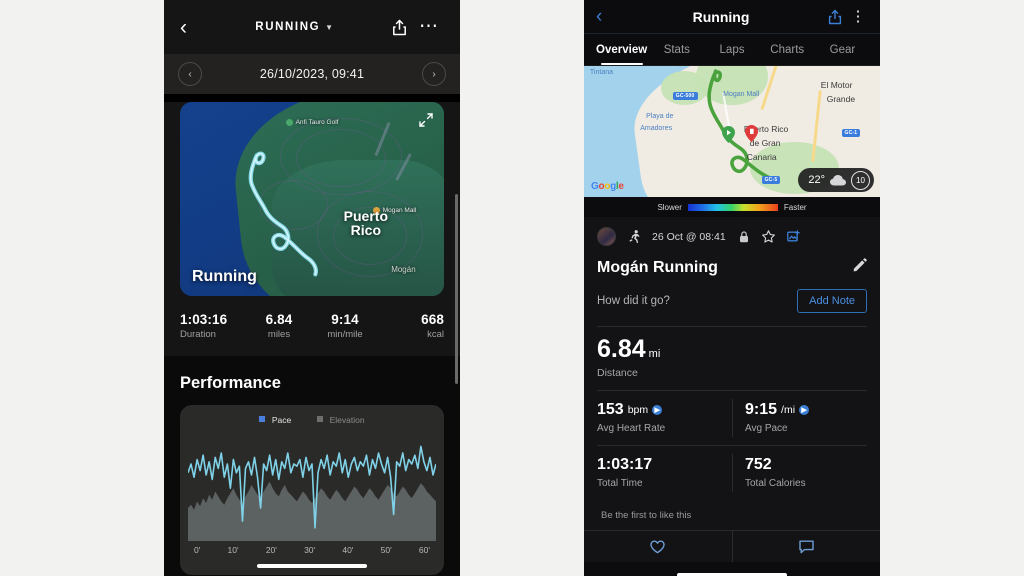  What do you see at coordinates (288, 27) in the screenshot?
I see `page-title-text: RUNNING` at bounding box center [288, 27].